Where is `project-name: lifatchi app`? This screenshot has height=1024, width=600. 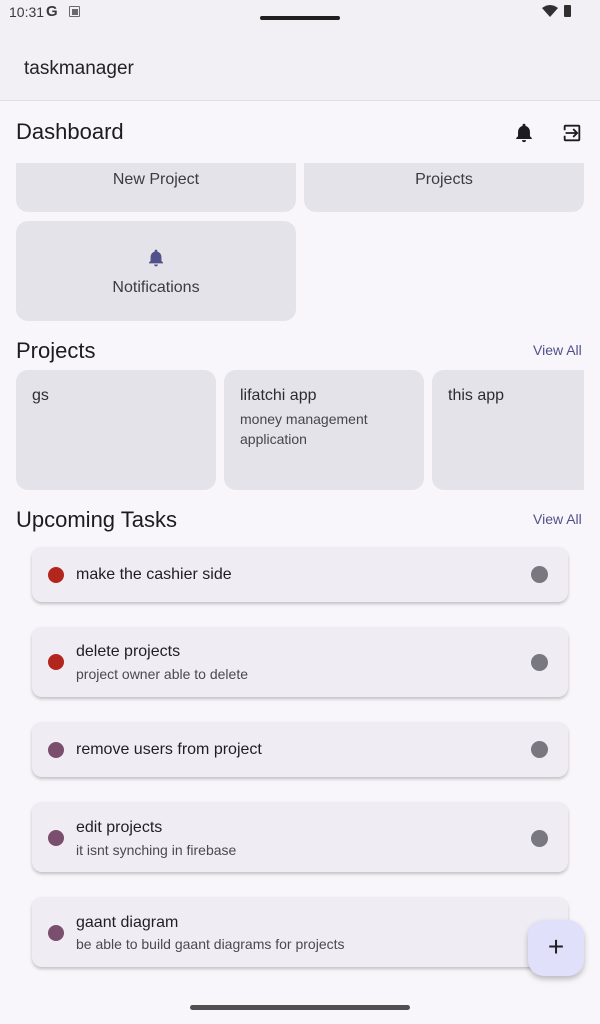
project-name: lifatchi app is located at coordinates (278, 395).